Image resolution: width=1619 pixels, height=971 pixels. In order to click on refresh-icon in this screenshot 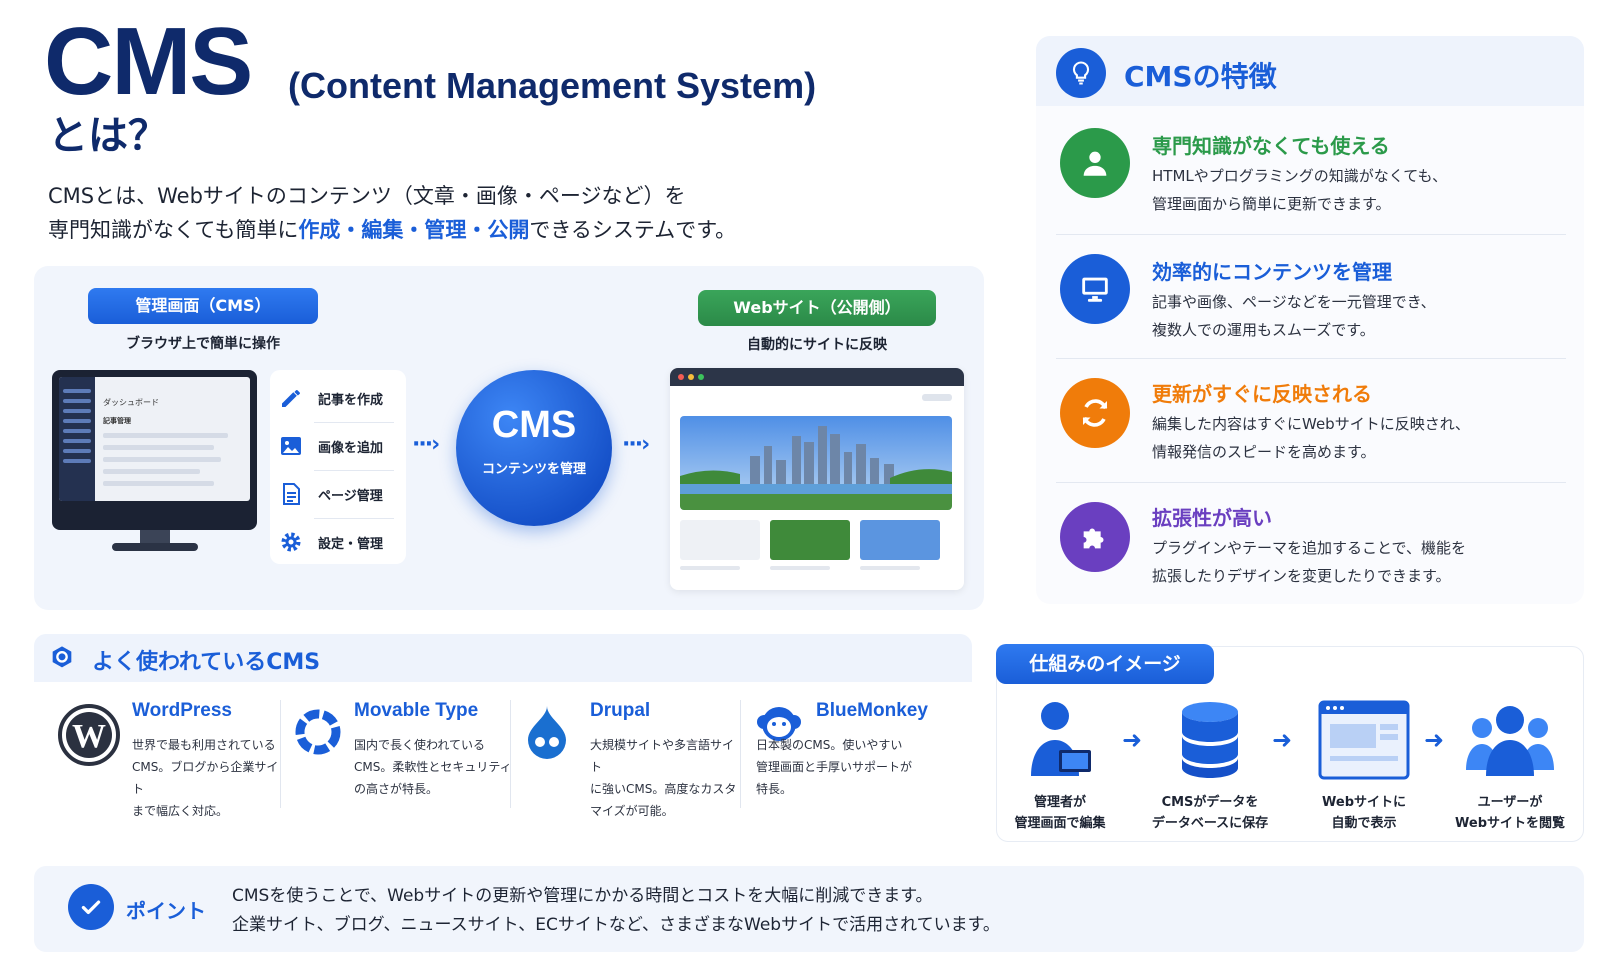, I will do `click(1095, 413)`.